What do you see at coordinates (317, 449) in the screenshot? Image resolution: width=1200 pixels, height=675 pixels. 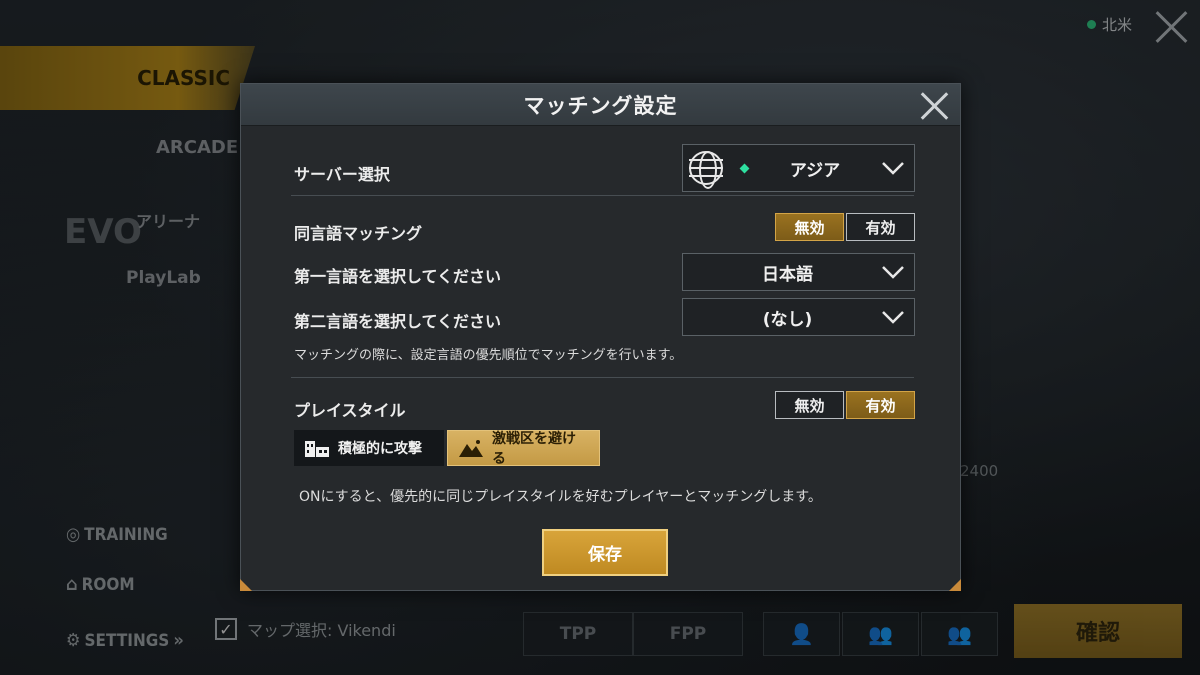 I see `building-icon` at bounding box center [317, 449].